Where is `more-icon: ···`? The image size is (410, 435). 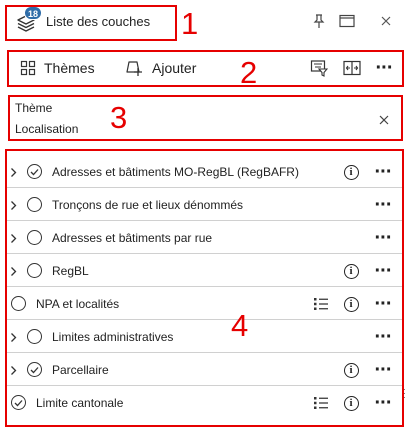 more-icon: ··· is located at coordinates (384, 68).